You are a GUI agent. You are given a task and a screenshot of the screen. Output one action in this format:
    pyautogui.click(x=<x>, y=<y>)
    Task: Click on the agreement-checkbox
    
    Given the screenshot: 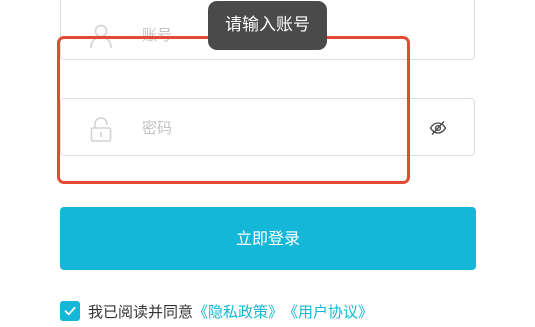 What is the action you would take?
    pyautogui.click(x=70, y=311)
    